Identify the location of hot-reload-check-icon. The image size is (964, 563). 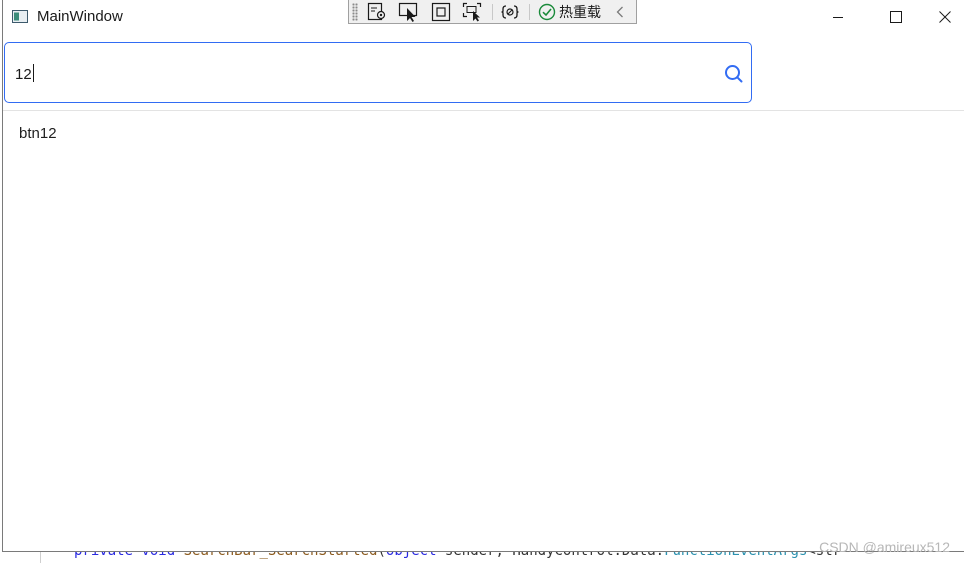
(547, 11).